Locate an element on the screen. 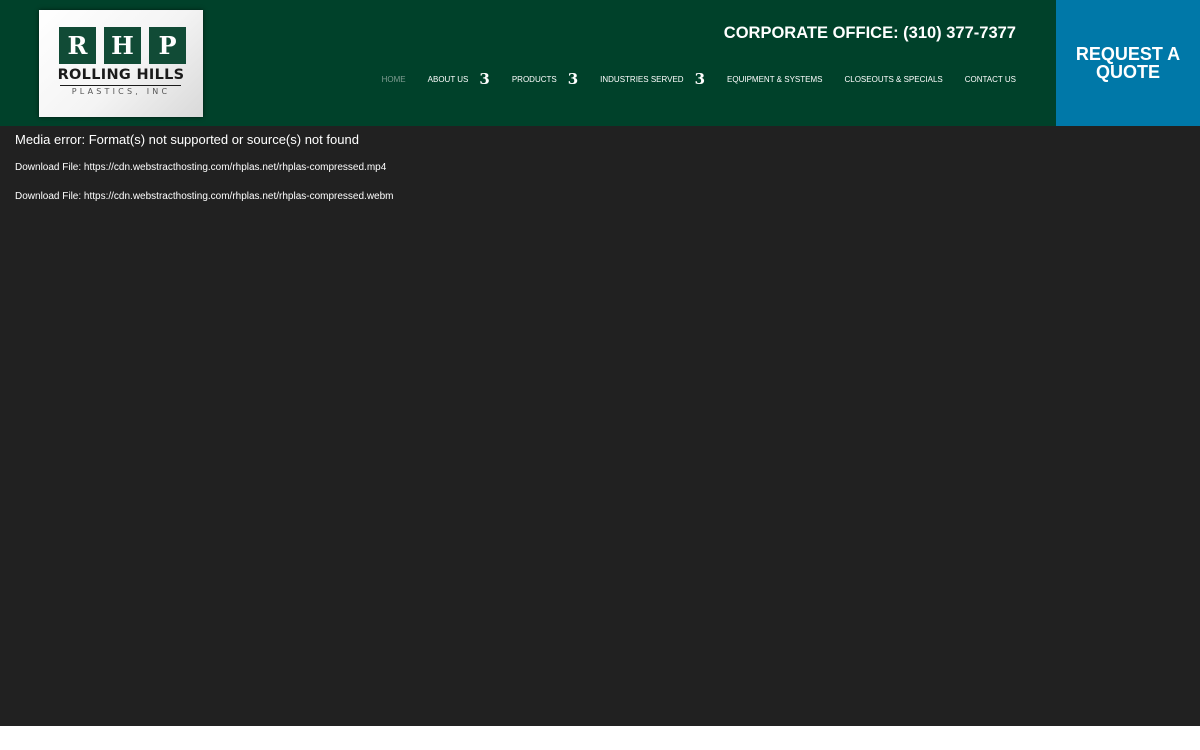 This screenshot has width=1200, height=750. nav-item-products: PRODUCTS 3 is located at coordinates (545, 79).